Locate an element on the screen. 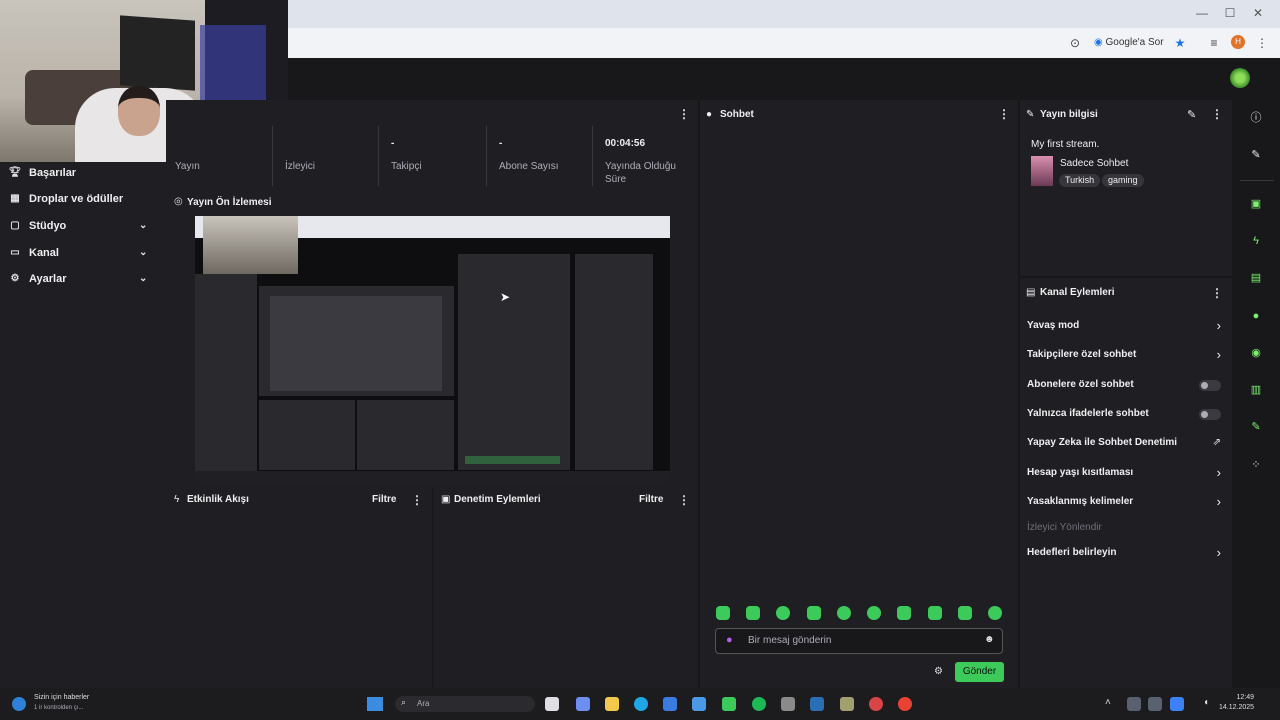 The width and height of the screenshot is (1280, 720). chevron-right-icon: › is located at coordinates (1218, 472).